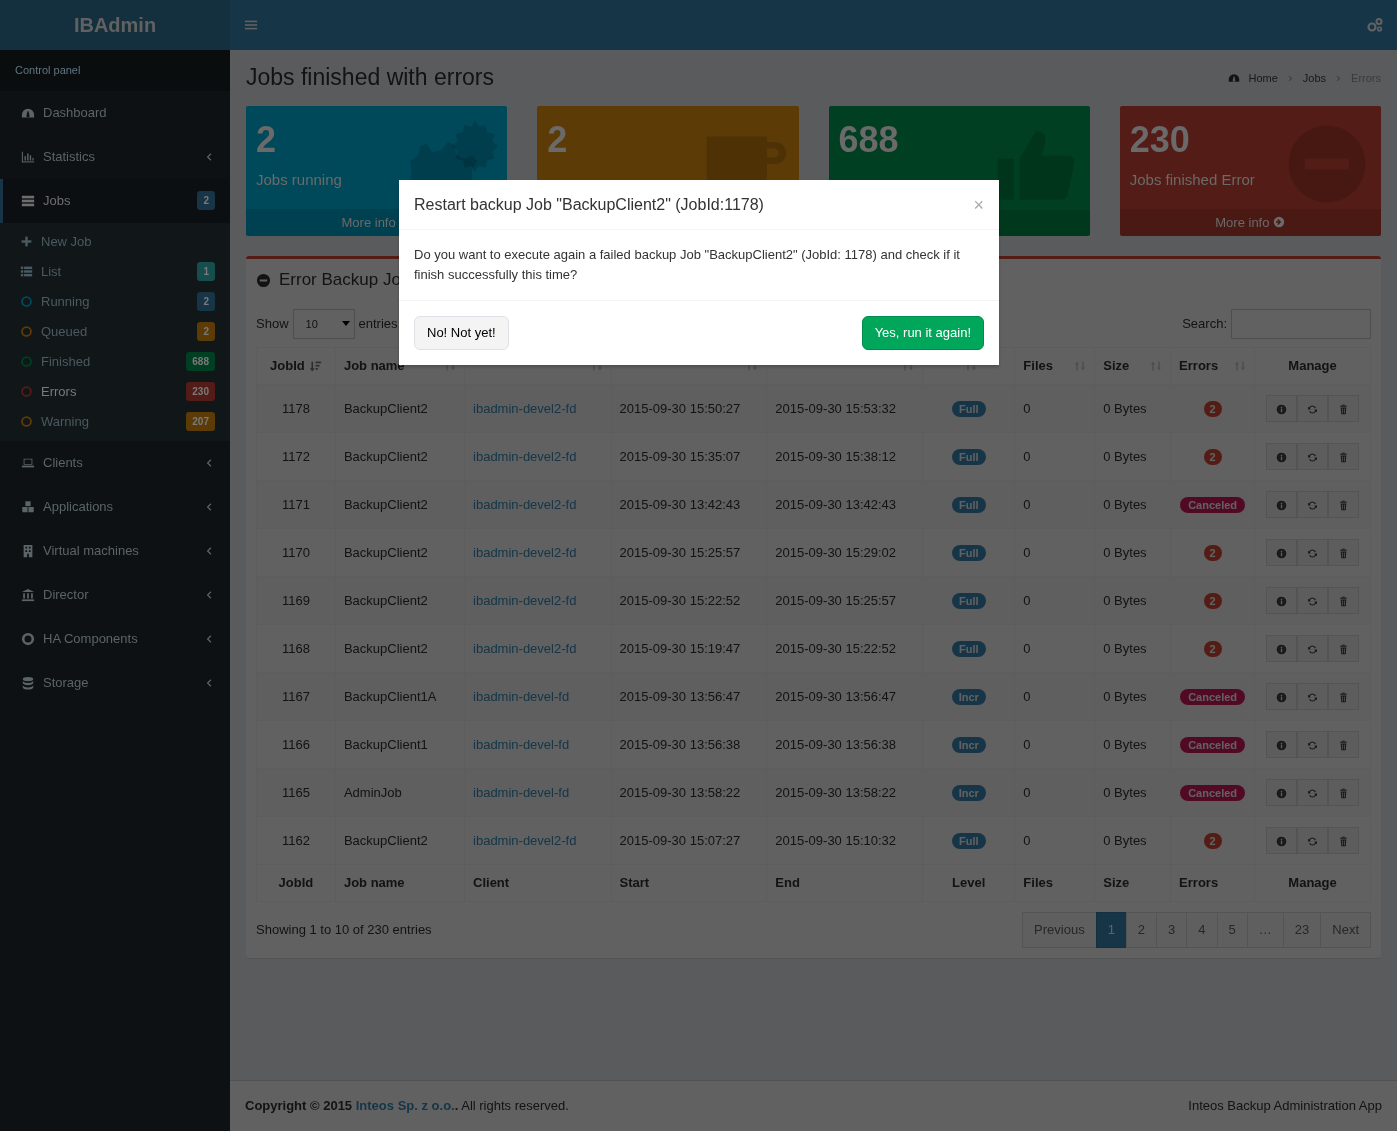 This screenshot has width=1397, height=1131. What do you see at coordinates (844, 648) in the screenshot?
I see `table-cell: 2015-09-30 15:22:52` at bounding box center [844, 648].